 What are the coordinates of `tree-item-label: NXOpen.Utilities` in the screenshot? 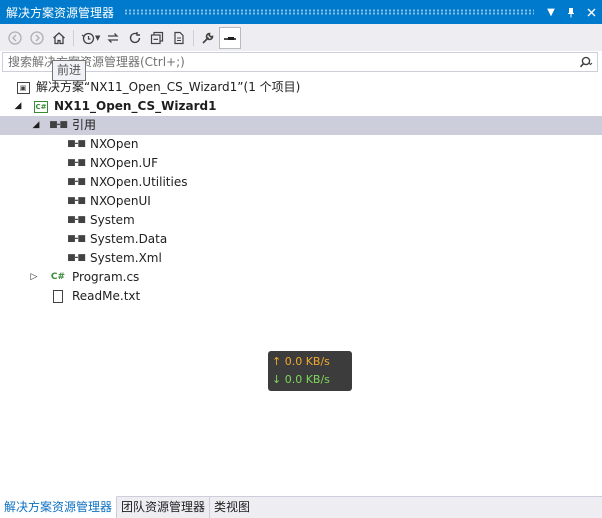 It's located at (139, 182).